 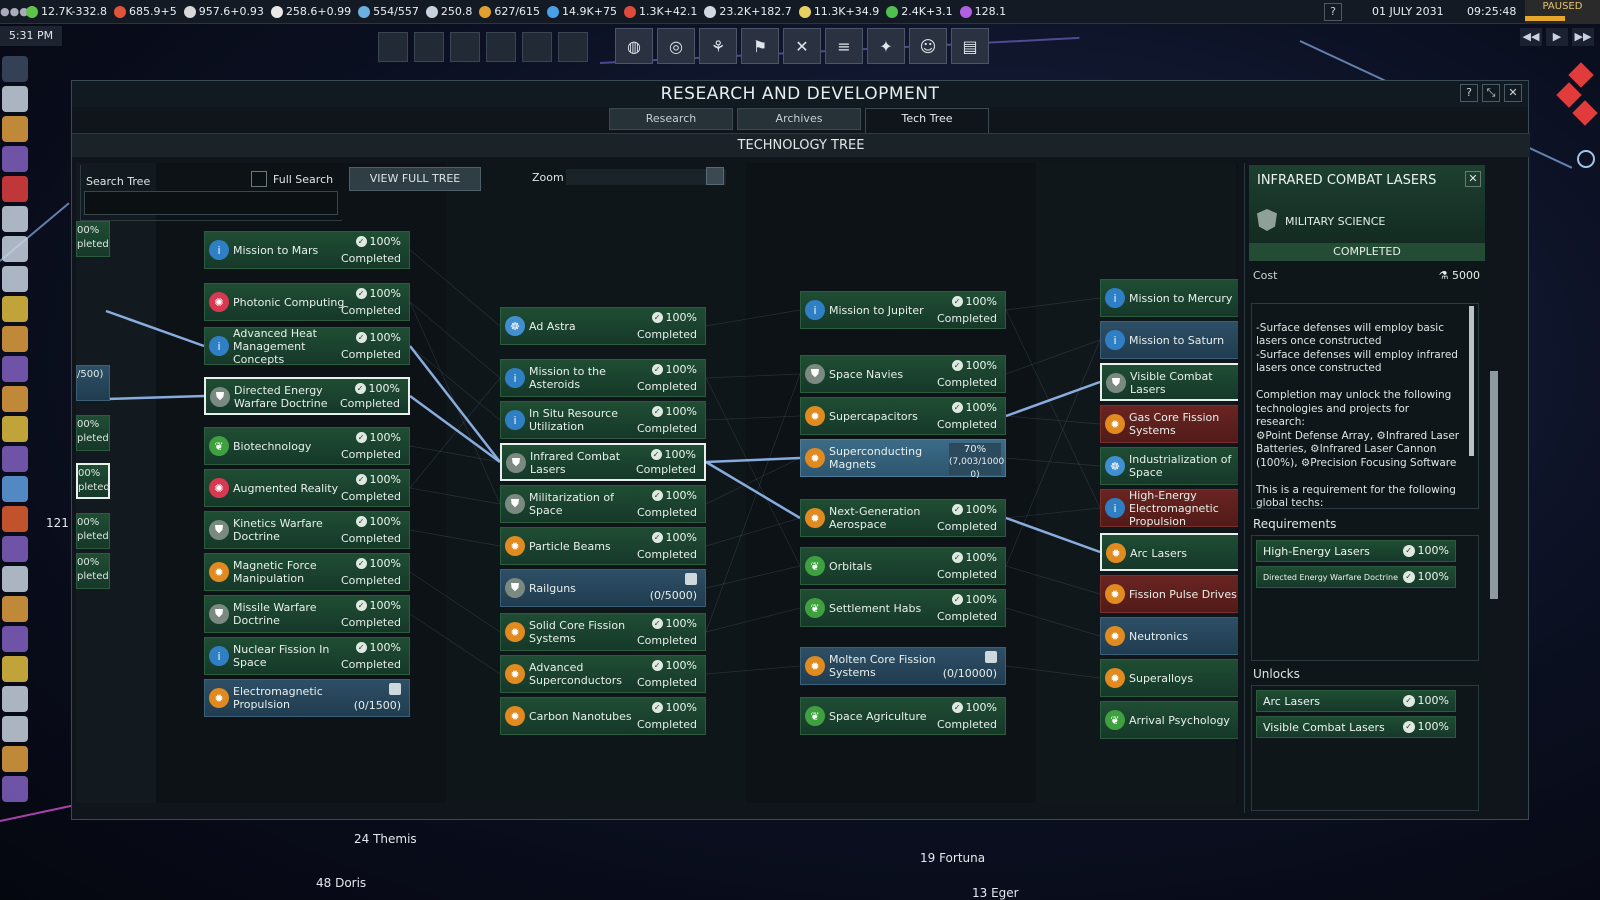 I want to click on tab-archives: Archives, so click(x=799, y=119).